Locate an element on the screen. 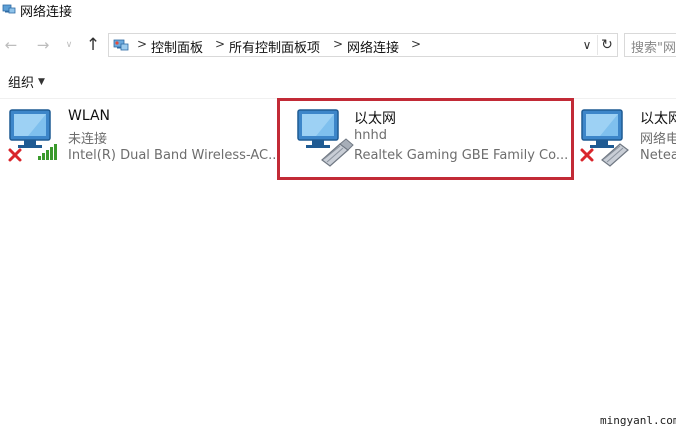  forward-arrow-icon: → is located at coordinates (43, 45).